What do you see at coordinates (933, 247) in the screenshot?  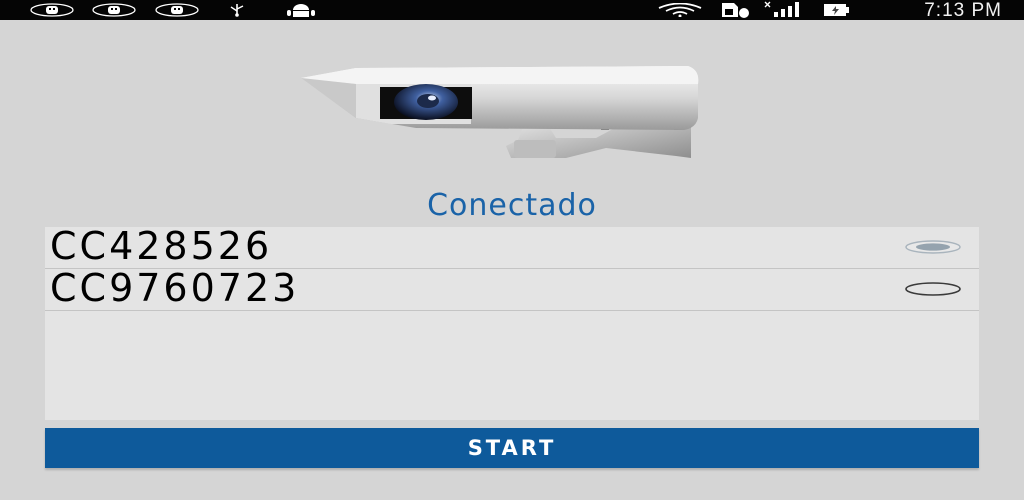 I see `radio-selected-icon` at bounding box center [933, 247].